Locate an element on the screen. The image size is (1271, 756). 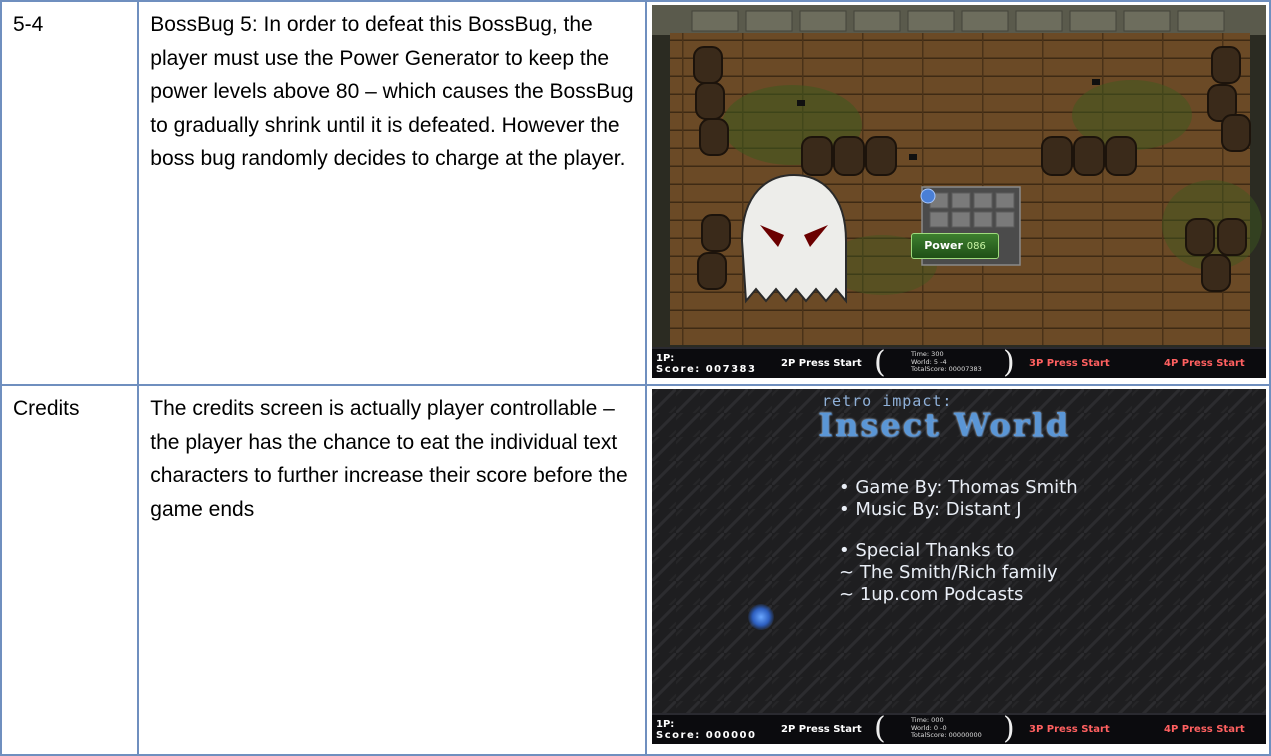
player1-status: 1P: Score: 000000 is located at coordinates (706, 730).